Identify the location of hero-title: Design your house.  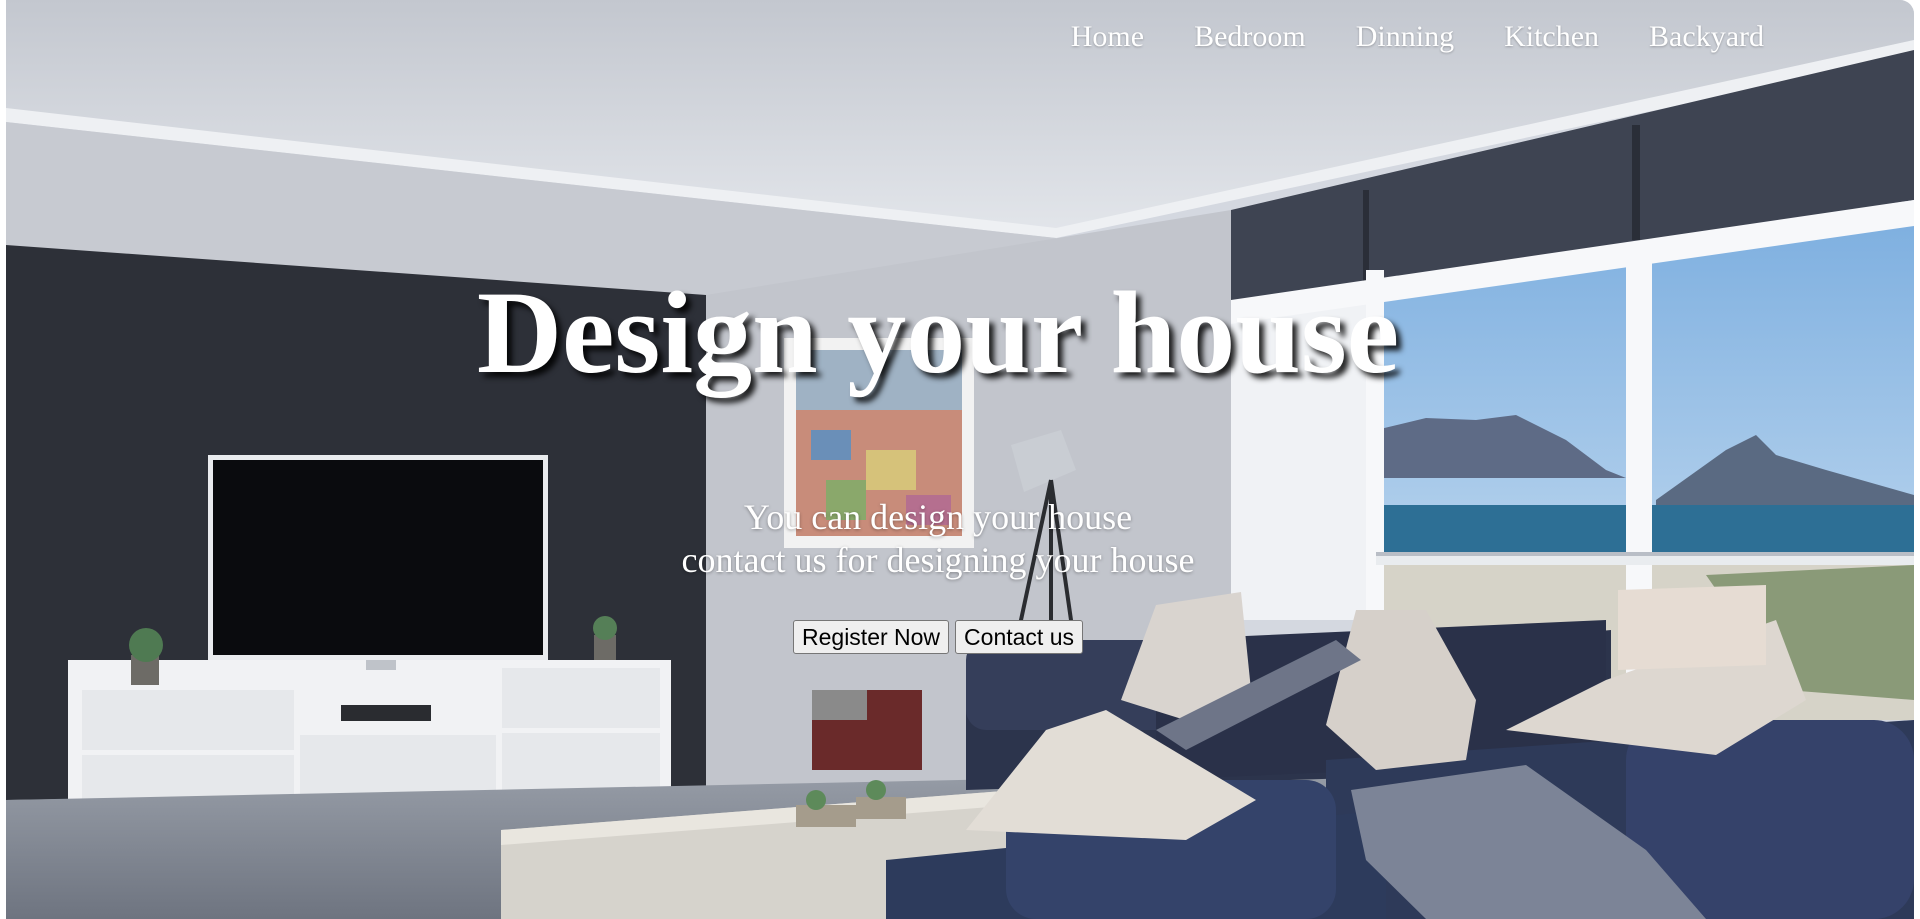
(938, 332).